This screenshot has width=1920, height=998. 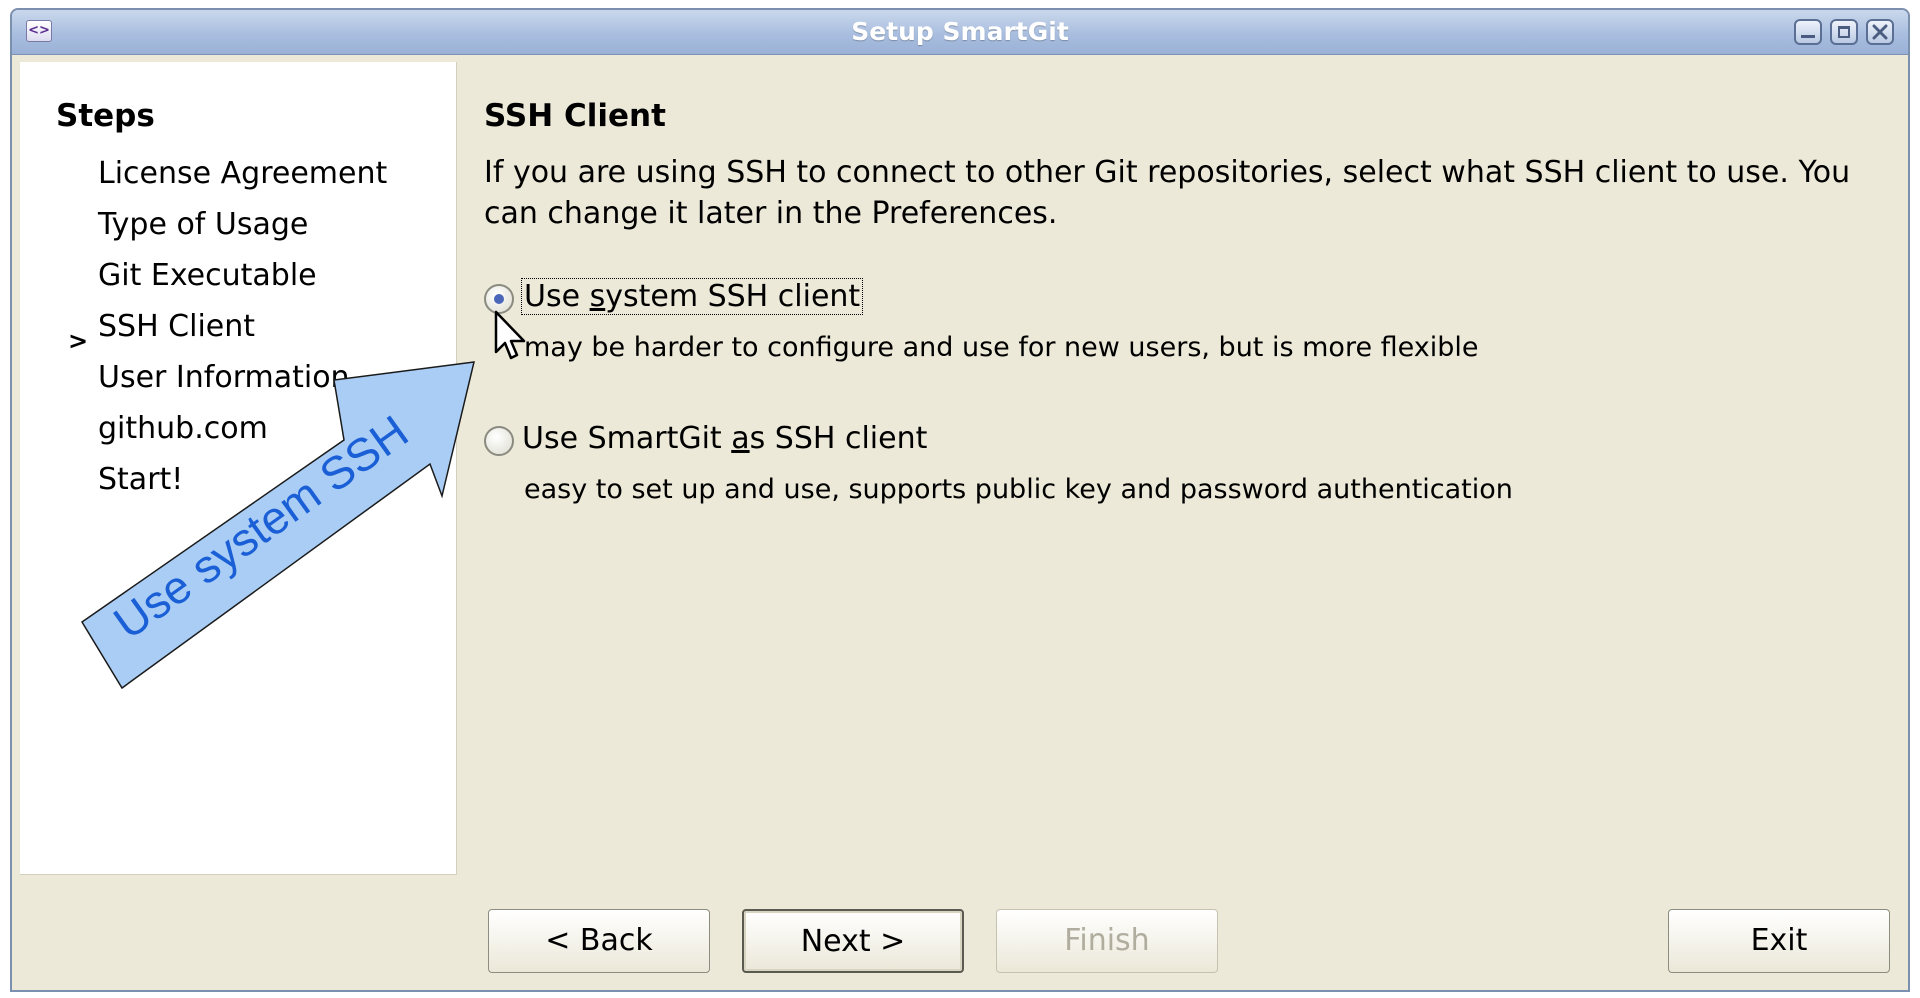 I want to click on step-type-of-usage: Type of Usage, so click(x=203, y=224).